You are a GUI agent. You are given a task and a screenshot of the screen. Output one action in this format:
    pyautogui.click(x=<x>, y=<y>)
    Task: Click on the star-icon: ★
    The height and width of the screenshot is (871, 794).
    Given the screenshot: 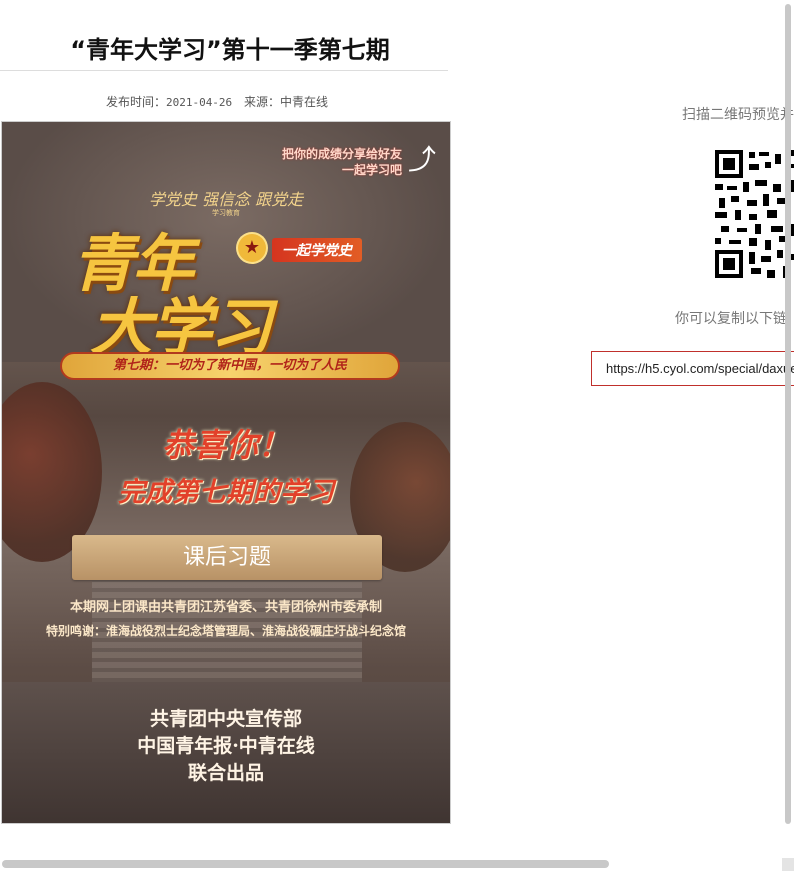 What is the action you would take?
    pyautogui.click(x=252, y=248)
    